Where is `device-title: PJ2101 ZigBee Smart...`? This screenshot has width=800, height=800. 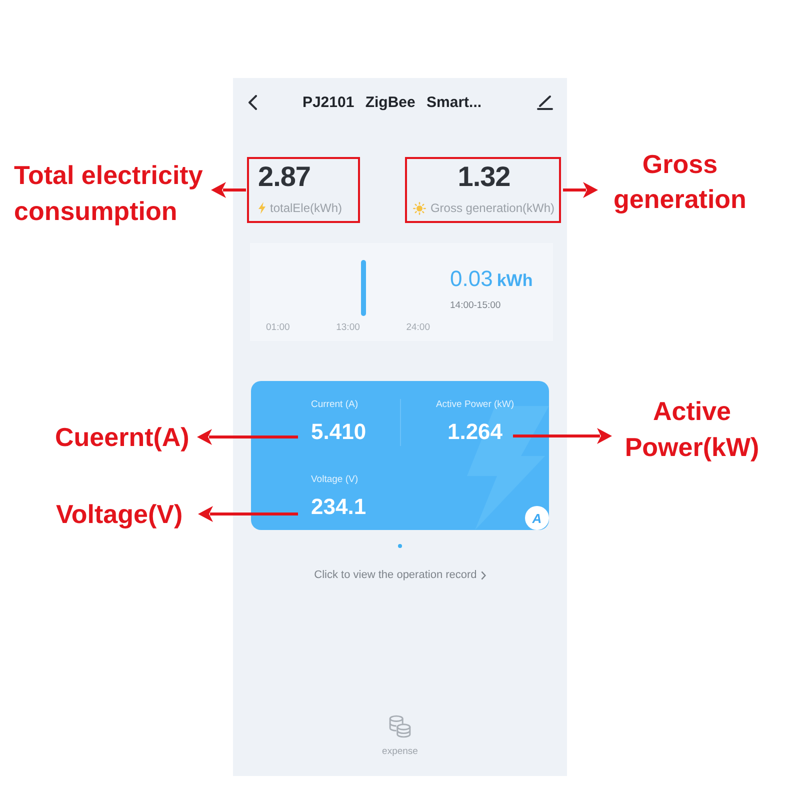 device-title: PJ2101 ZigBee Smart... is located at coordinates (392, 102).